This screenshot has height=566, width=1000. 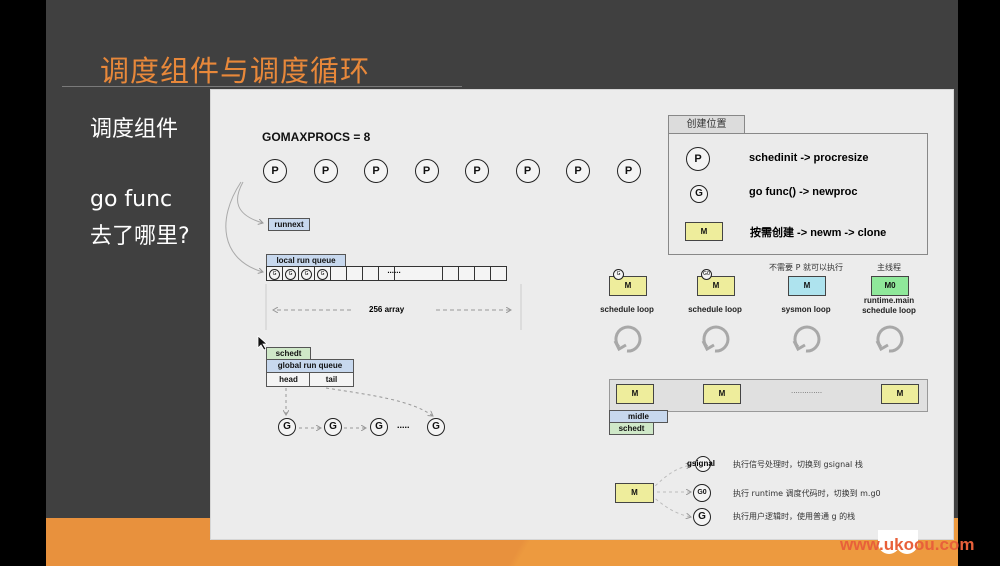 What do you see at coordinates (477, 171) in the screenshot?
I see `p-processor-5: P` at bounding box center [477, 171].